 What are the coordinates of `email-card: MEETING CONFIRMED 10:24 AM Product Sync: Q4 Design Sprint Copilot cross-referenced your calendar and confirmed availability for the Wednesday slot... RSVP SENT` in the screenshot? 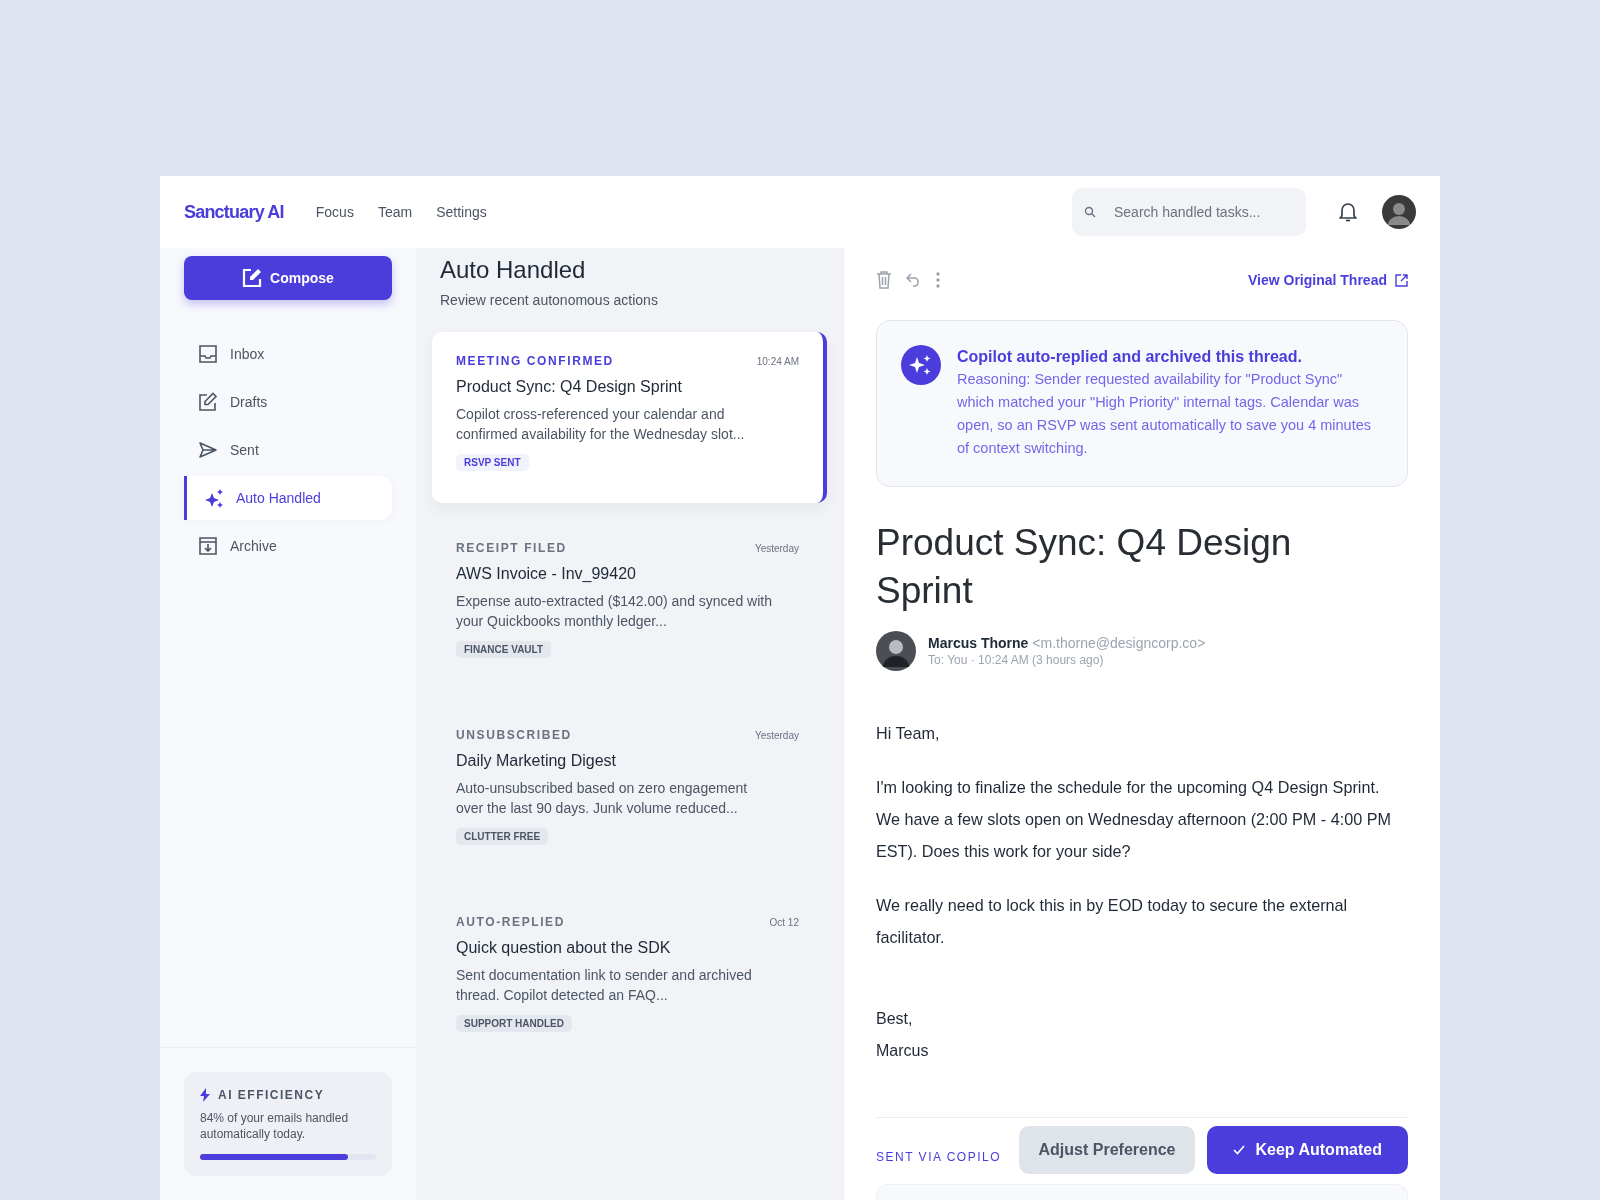 It's located at (629, 417).